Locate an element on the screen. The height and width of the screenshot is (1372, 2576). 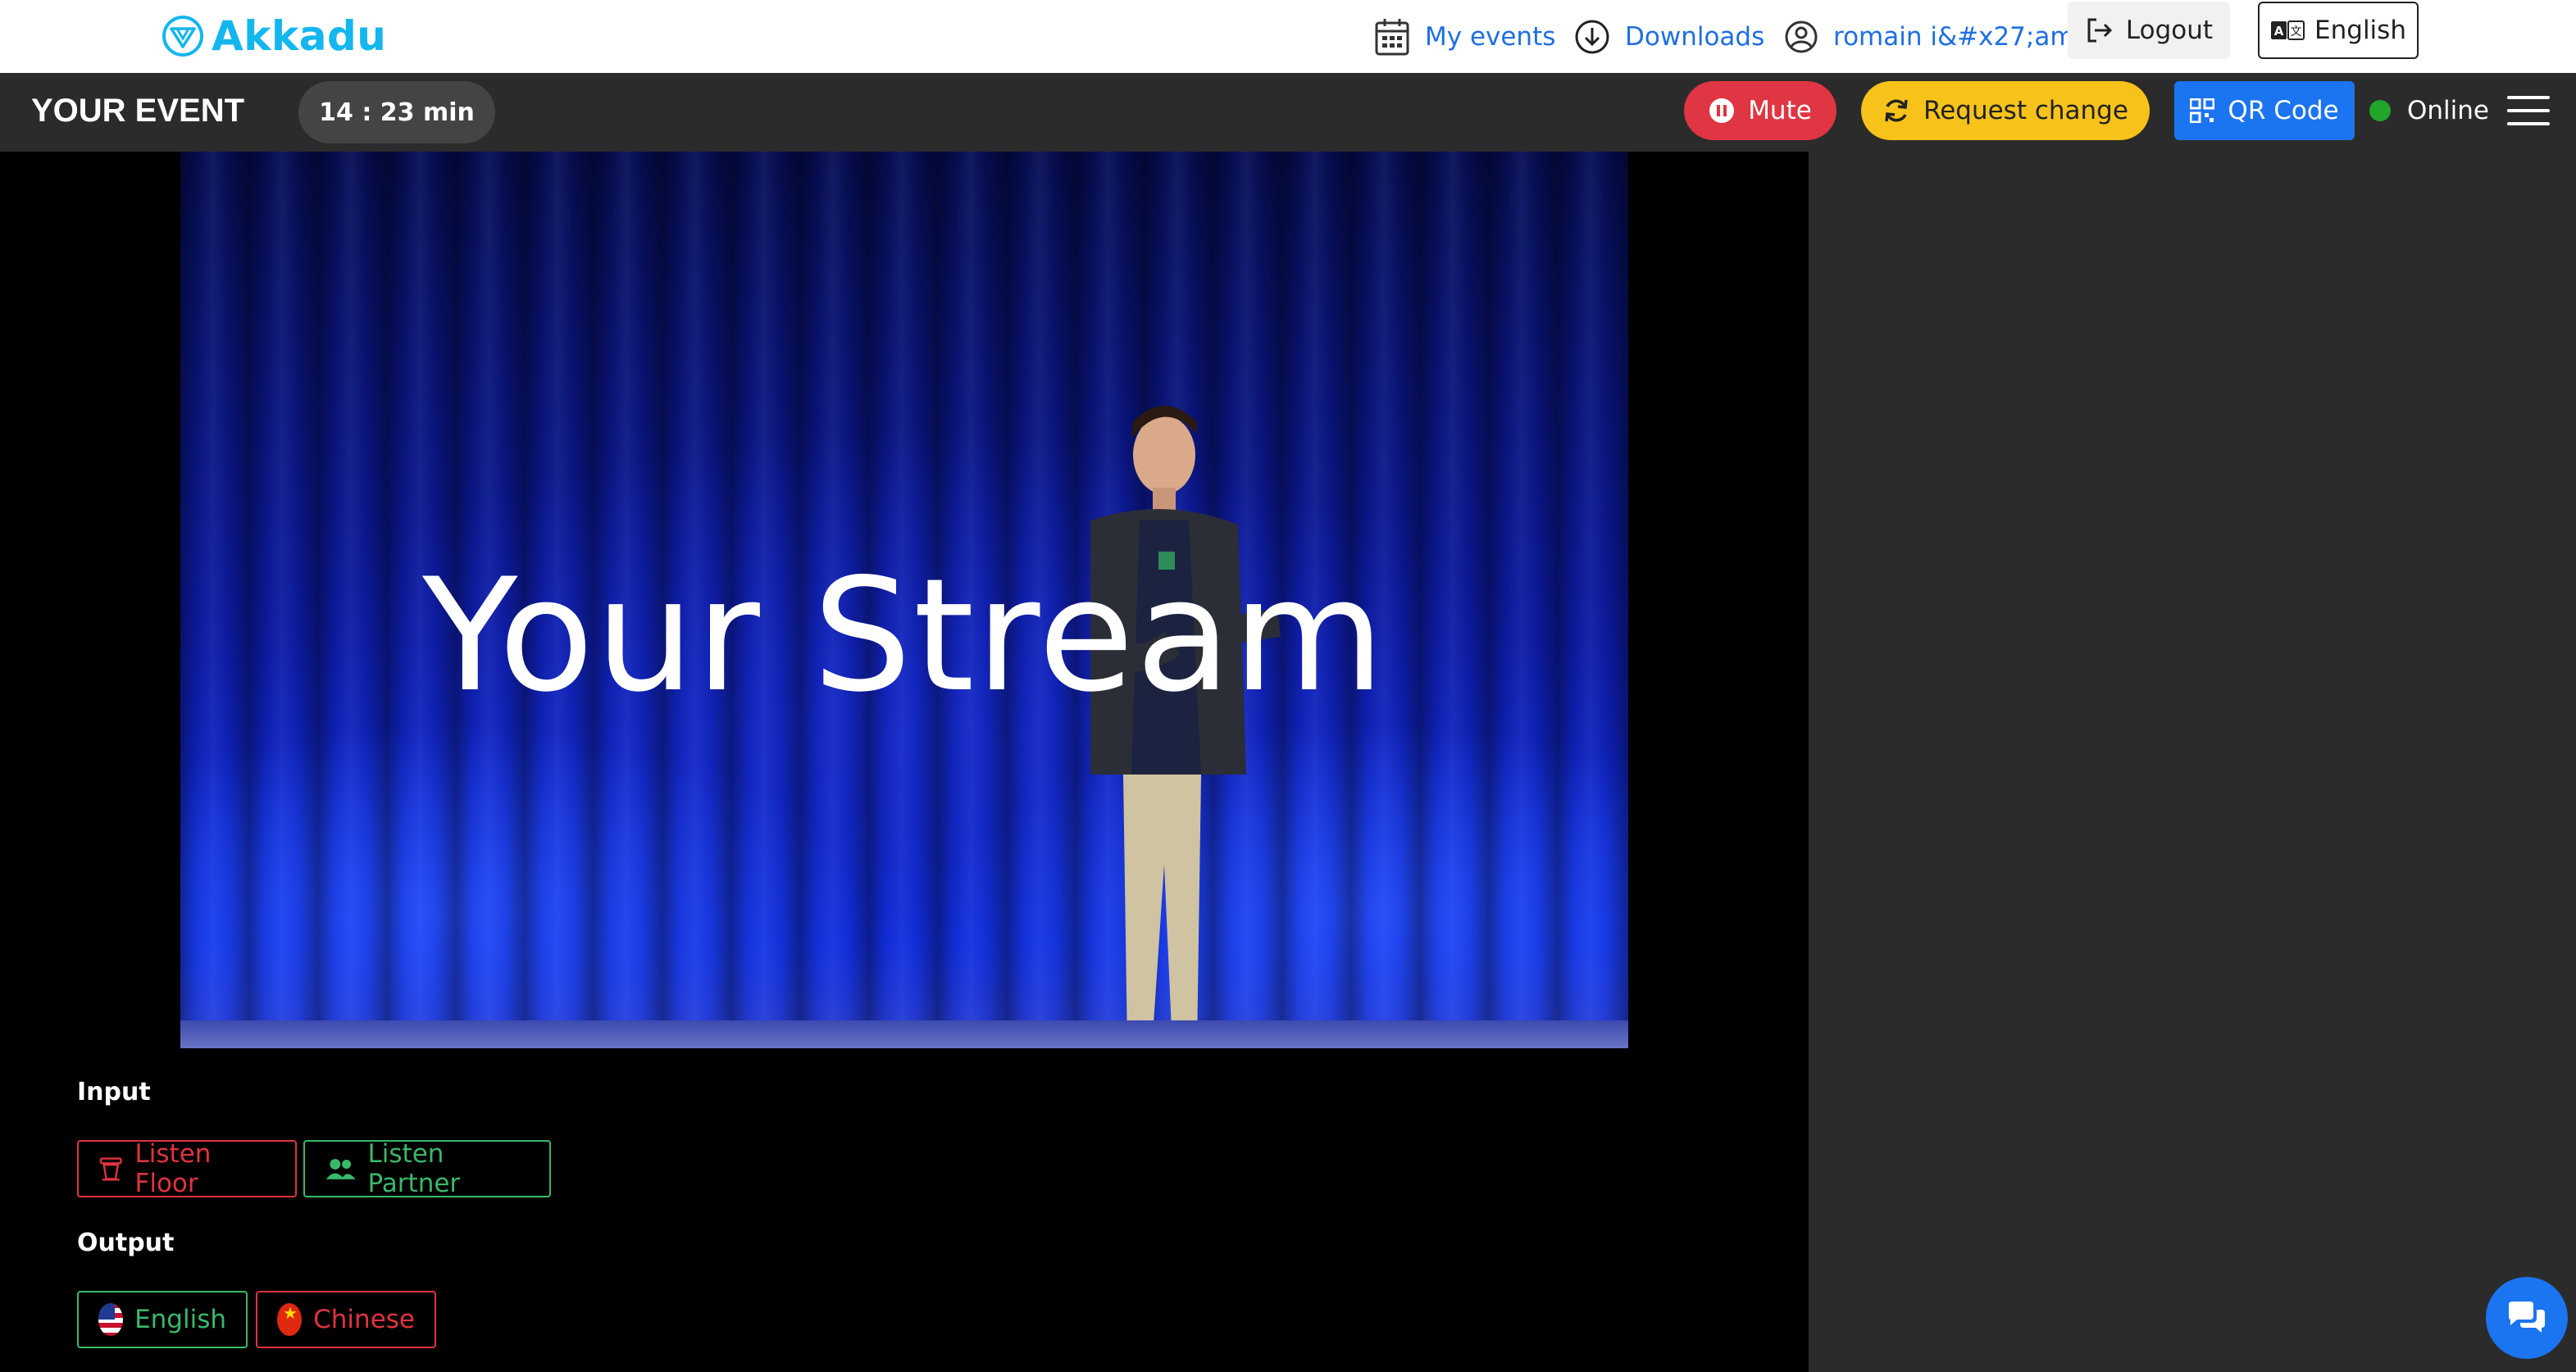
connection-status: Online is located at coordinates (2429, 111).